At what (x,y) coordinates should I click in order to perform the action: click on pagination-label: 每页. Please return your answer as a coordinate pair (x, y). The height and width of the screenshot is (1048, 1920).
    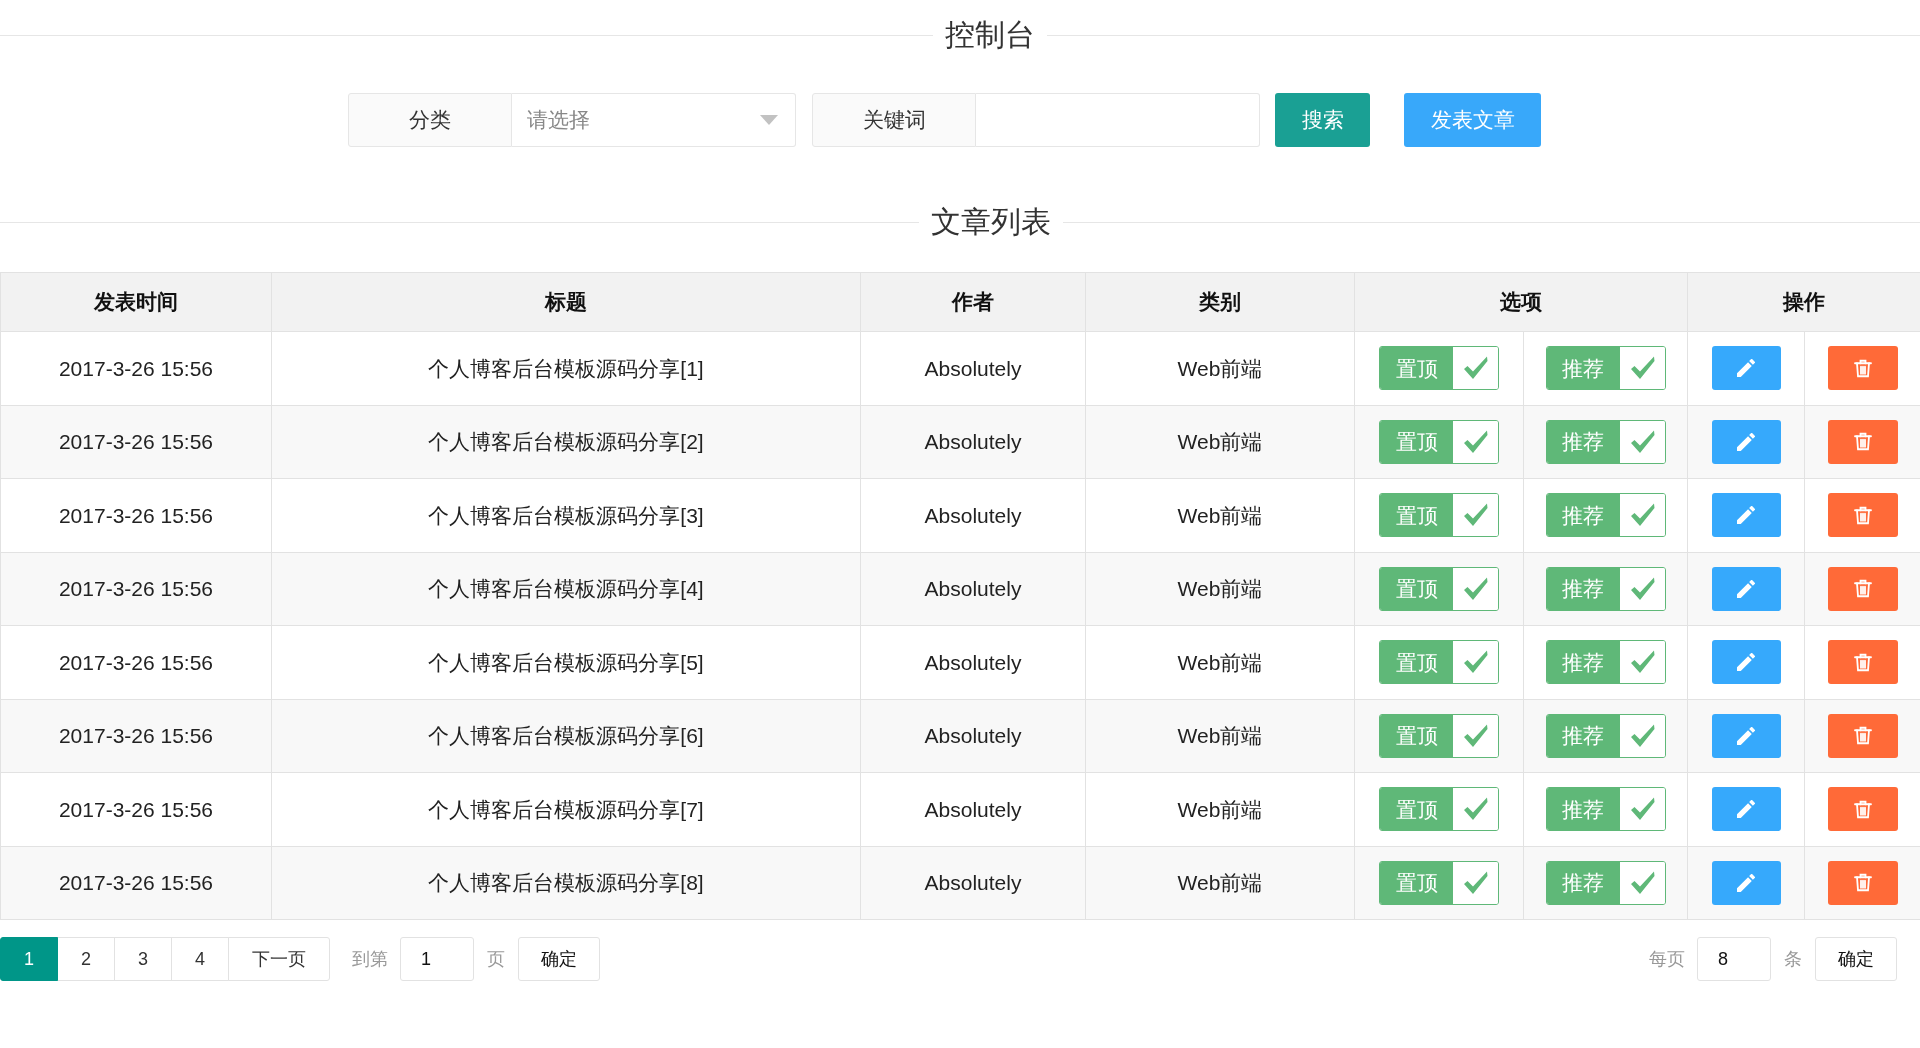
    Looking at the image, I should click on (1667, 959).